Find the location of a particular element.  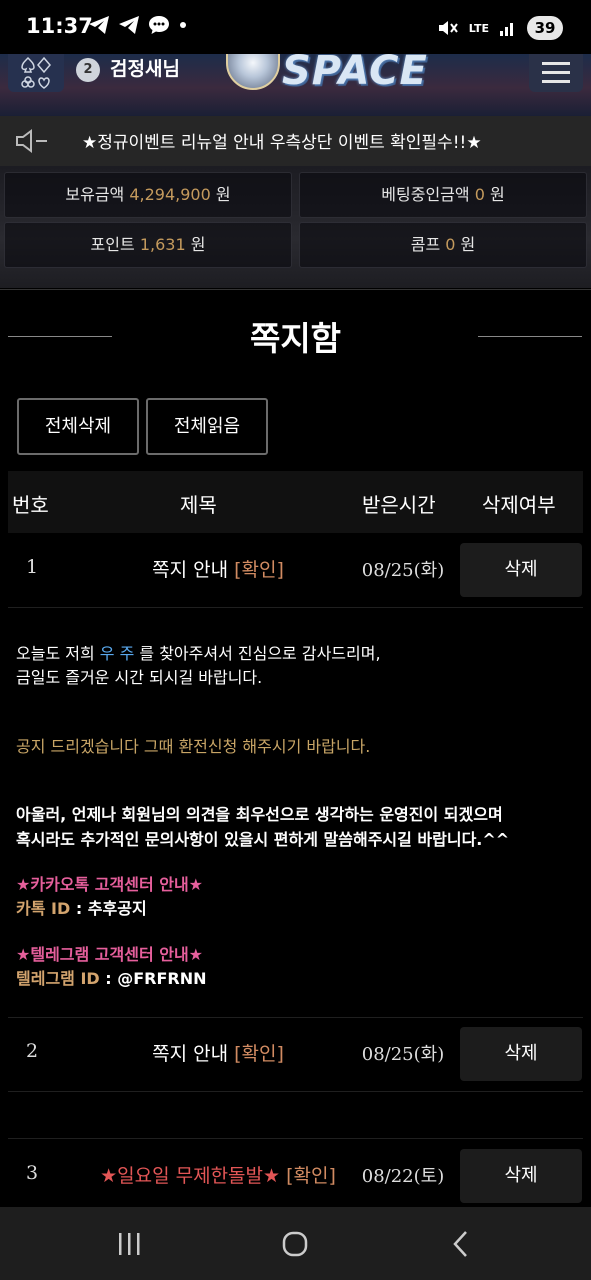

row-number: 1 is located at coordinates (32, 567).